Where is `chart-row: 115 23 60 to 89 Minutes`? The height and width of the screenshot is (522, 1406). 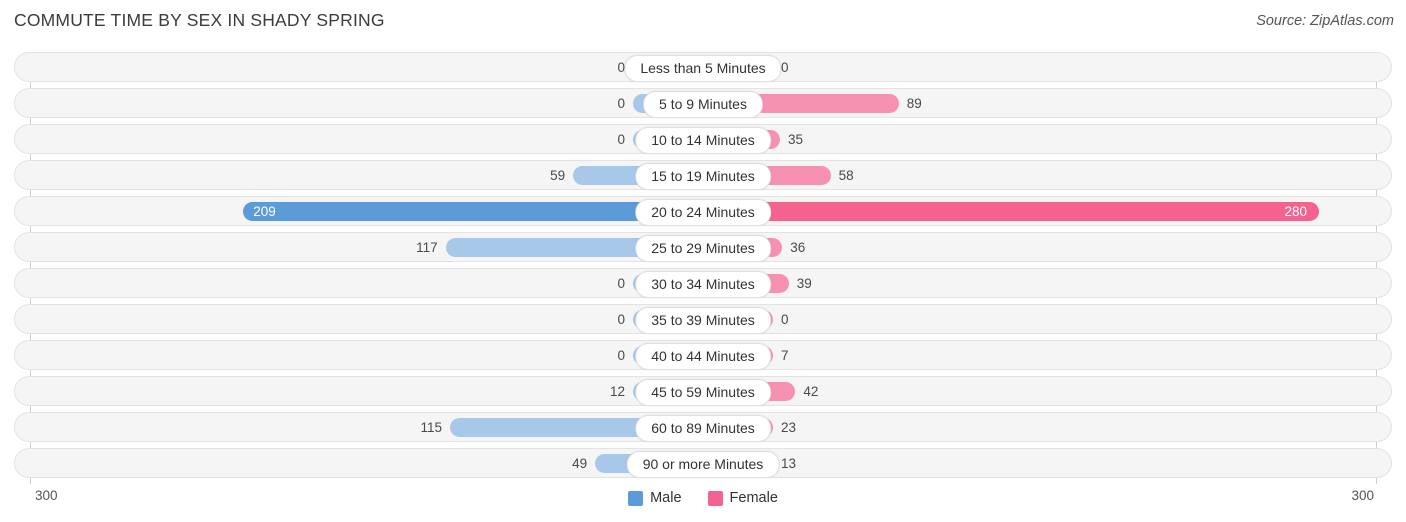
chart-row: 115 23 60 to 89 Minutes is located at coordinates (703, 427).